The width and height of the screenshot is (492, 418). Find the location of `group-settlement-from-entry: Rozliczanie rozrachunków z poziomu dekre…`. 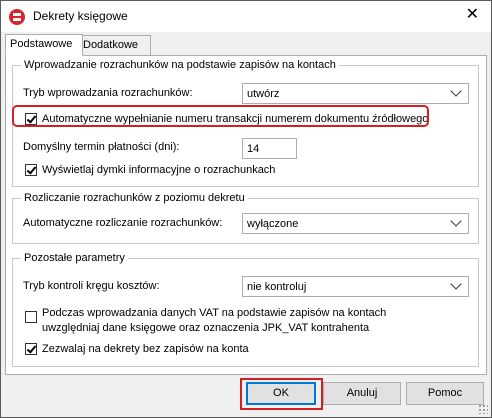

group-settlement-from-entry: Rozliczanie rozrachunków z poziomu dekre… is located at coordinates (245, 217).